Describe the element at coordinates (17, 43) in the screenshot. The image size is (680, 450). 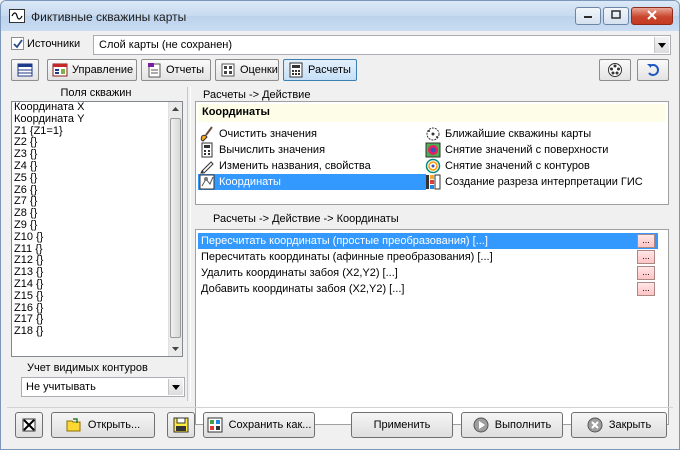
I see `sources-checkbox` at that location.